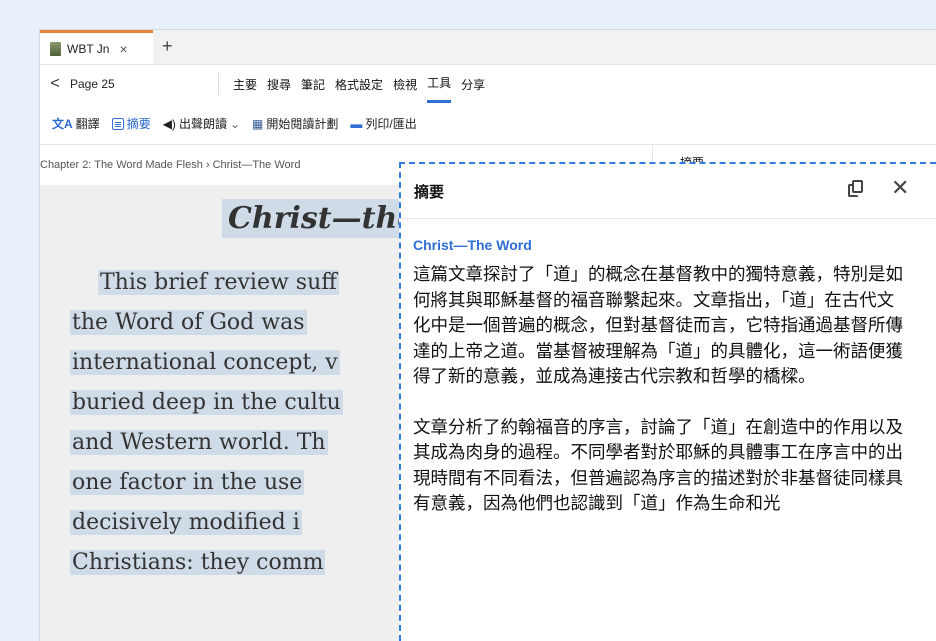 This screenshot has height=641, width=936. What do you see at coordinates (488, 47) in the screenshot?
I see `tab-strip: WBT Jn × +` at bounding box center [488, 47].